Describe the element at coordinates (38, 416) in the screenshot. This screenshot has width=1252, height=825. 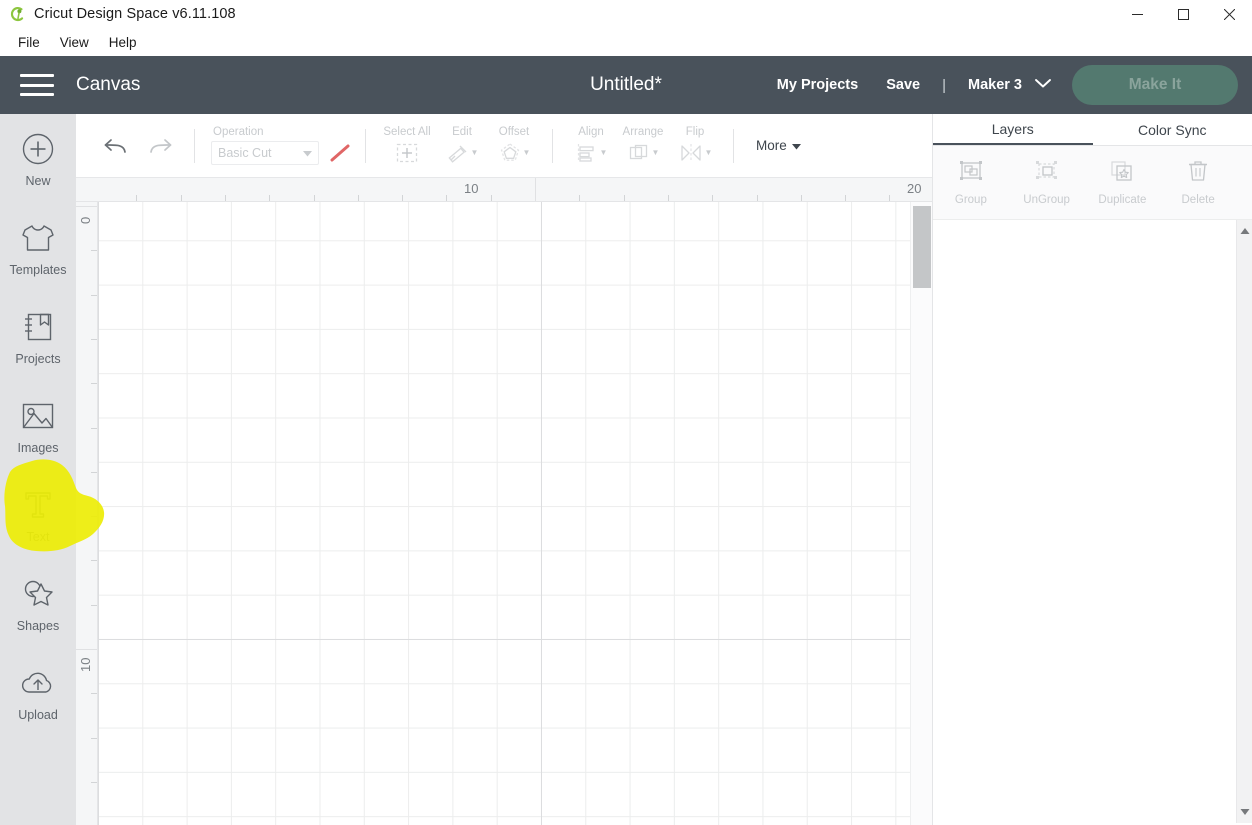
I see `image-icon` at that location.